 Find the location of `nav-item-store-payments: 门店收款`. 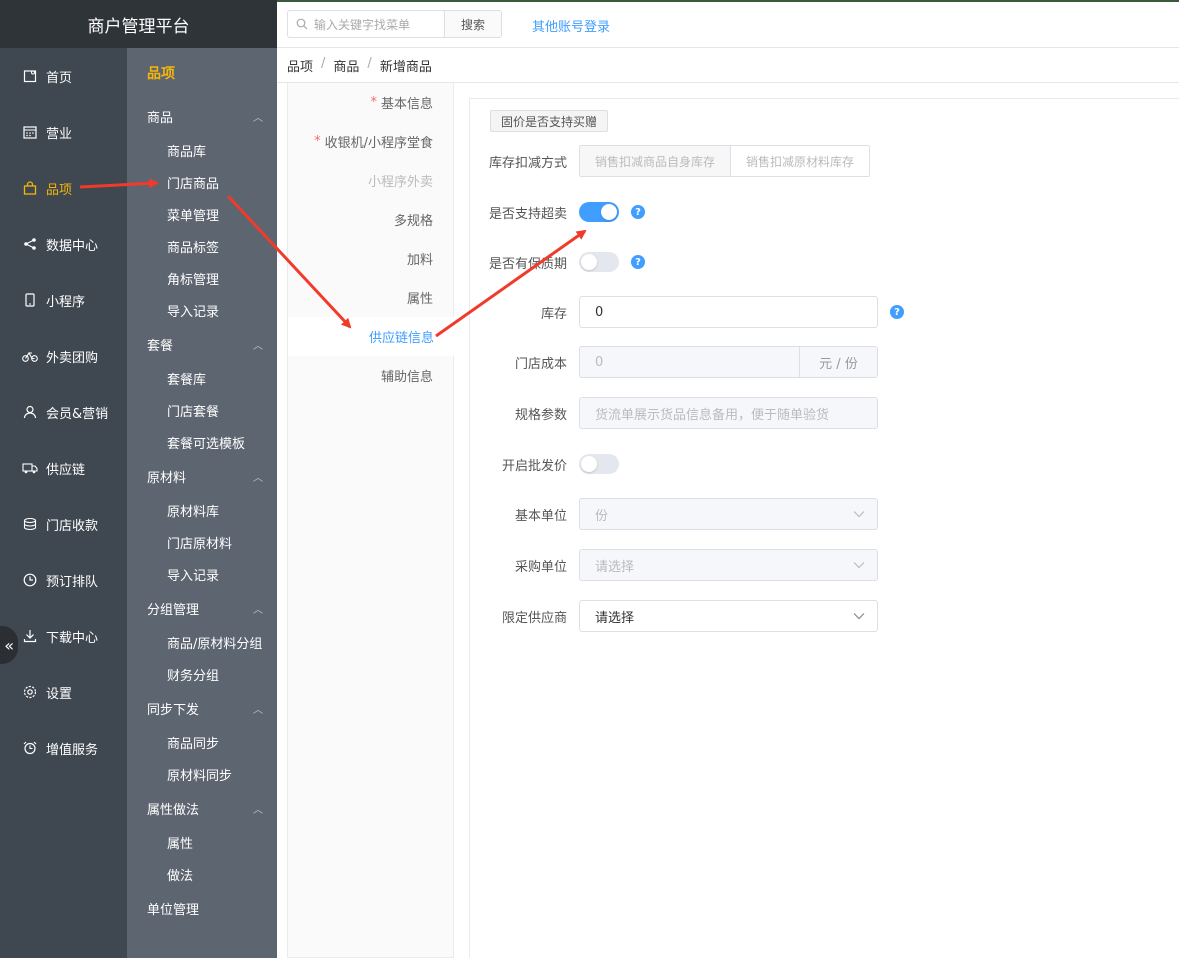

nav-item-store-payments: 门店收款 is located at coordinates (63, 524).